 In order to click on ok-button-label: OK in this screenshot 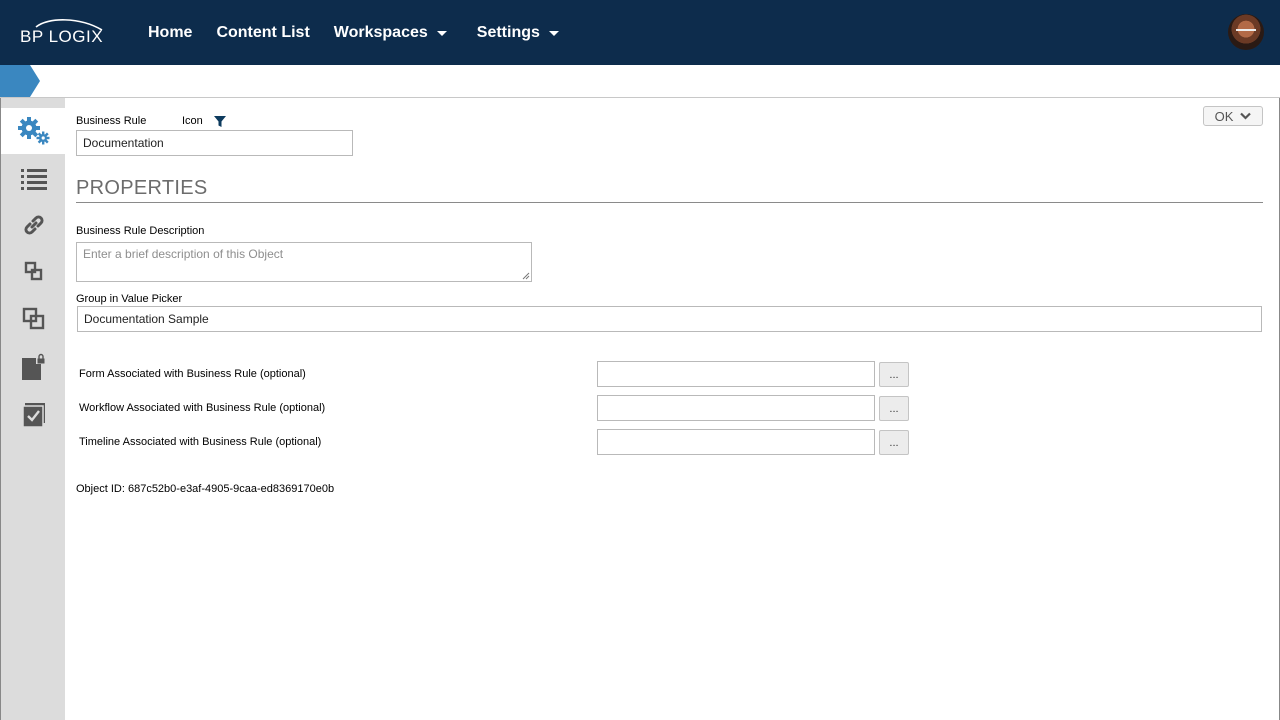, I will do `click(1224, 116)`.